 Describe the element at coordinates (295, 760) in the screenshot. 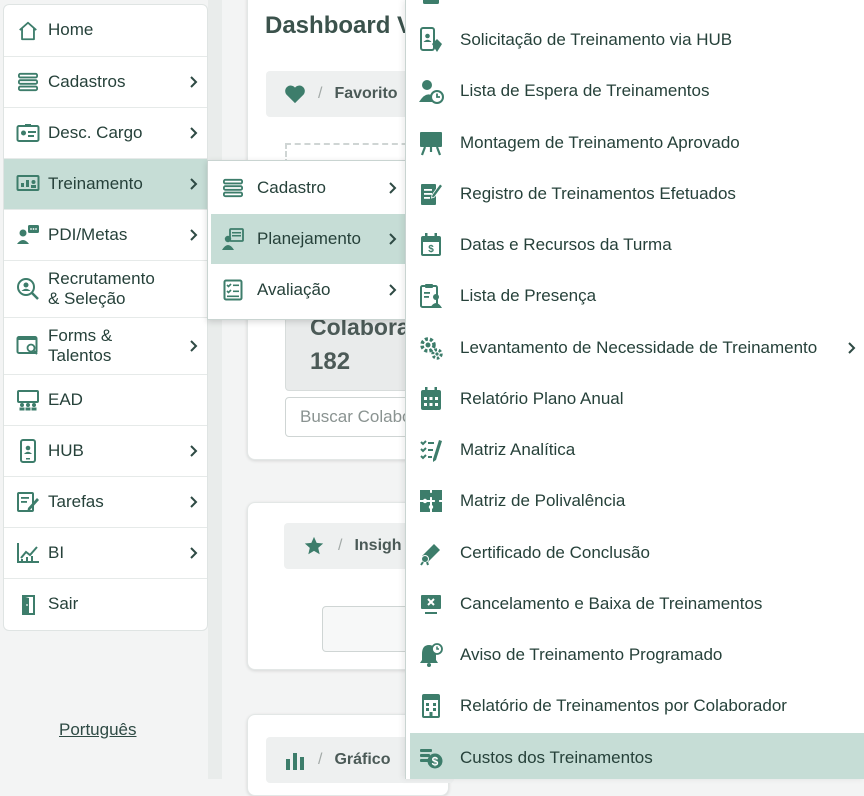

I see `bar-chart-icon` at that location.